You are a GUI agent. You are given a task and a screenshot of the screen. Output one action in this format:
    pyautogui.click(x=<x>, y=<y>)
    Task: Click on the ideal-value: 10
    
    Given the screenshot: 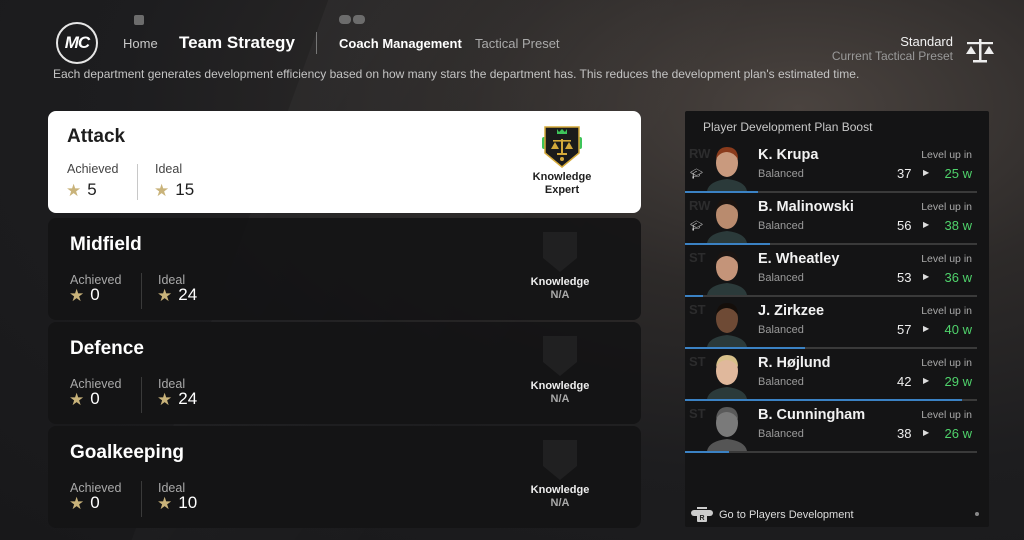 What is the action you would take?
    pyautogui.click(x=188, y=502)
    